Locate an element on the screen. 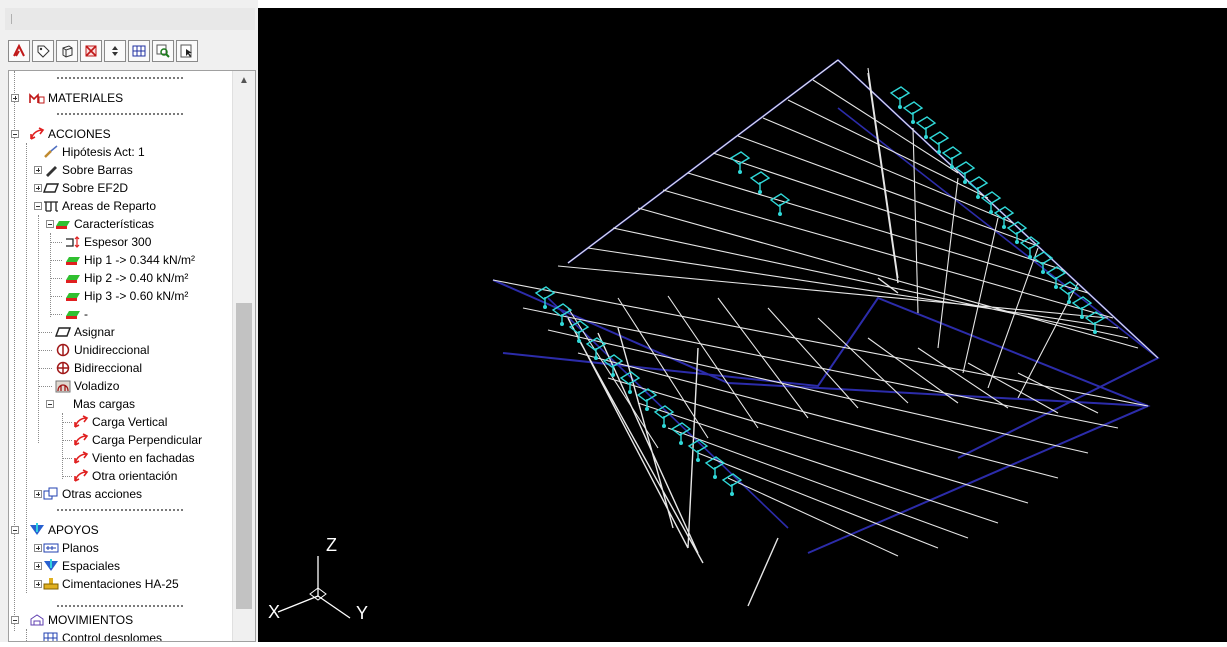  tree-item-asignar: Asignar is located at coordinates (85, 332).